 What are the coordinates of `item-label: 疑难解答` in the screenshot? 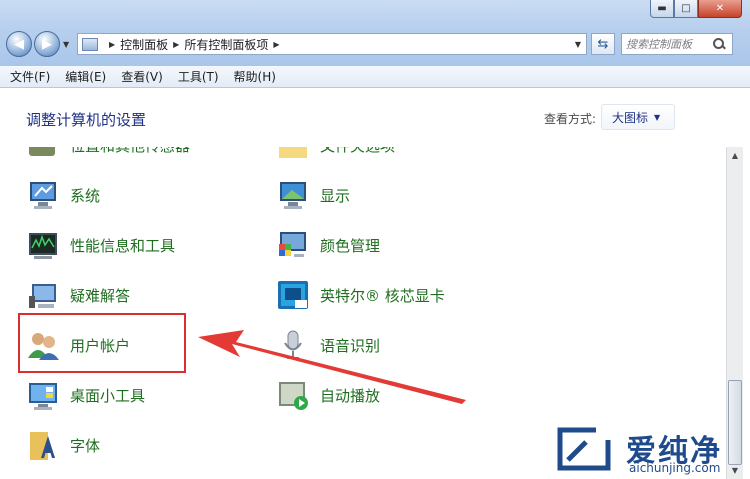 It's located at (100, 295).